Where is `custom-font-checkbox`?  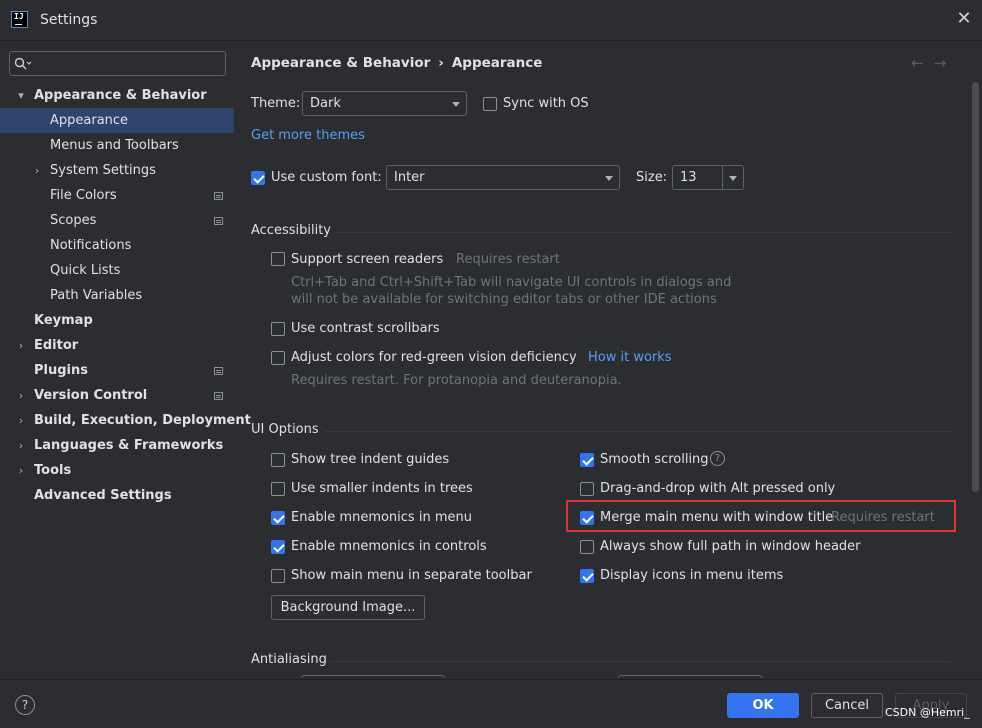 custom-font-checkbox is located at coordinates (258, 178).